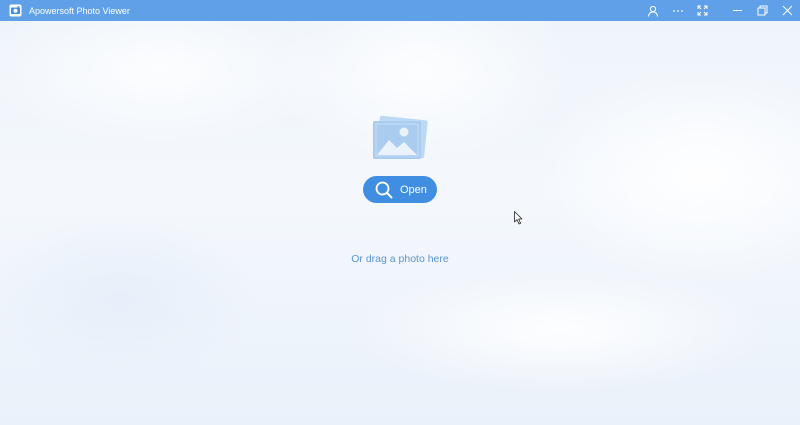 The image size is (800, 425). What do you see at coordinates (400, 137) in the screenshot?
I see `photo-stack-icon` at bounding box center [400, 137].